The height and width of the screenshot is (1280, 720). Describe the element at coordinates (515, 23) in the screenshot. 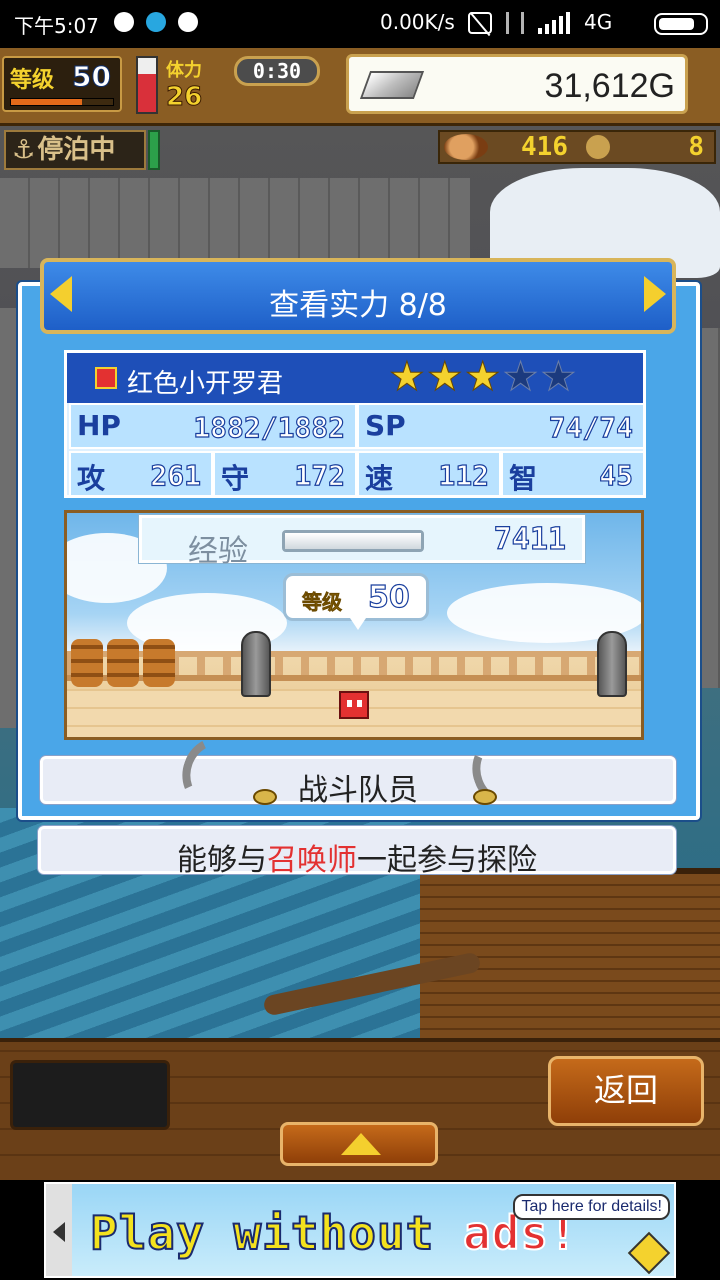

I see `data-transfer-icon` at that location.